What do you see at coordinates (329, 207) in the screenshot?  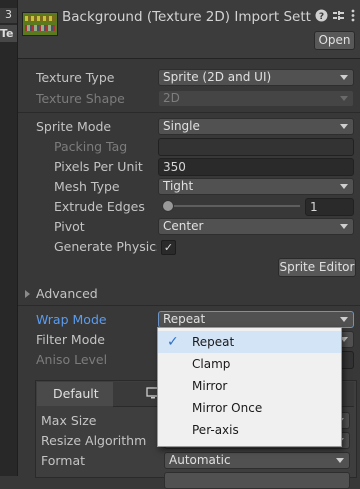 I see `extrude-edges-field: 1` at bounding box center [329, 207].